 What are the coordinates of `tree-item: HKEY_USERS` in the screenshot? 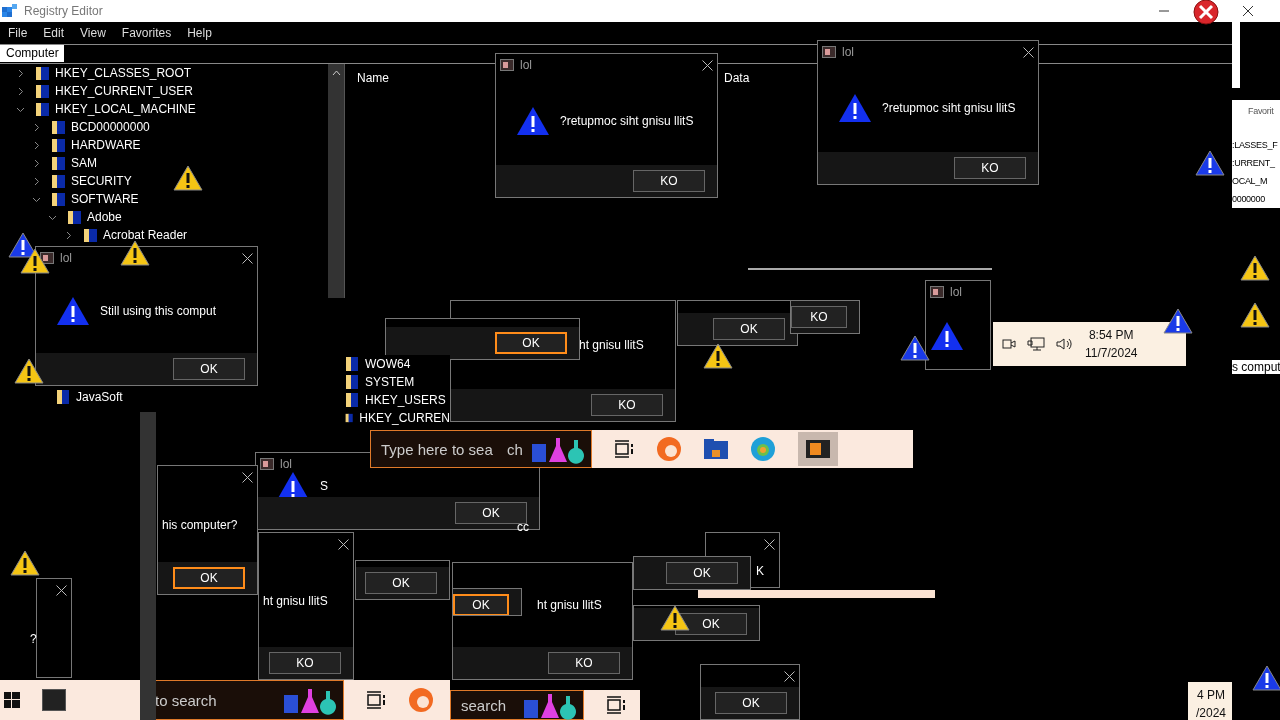 It's located at (405, 400).